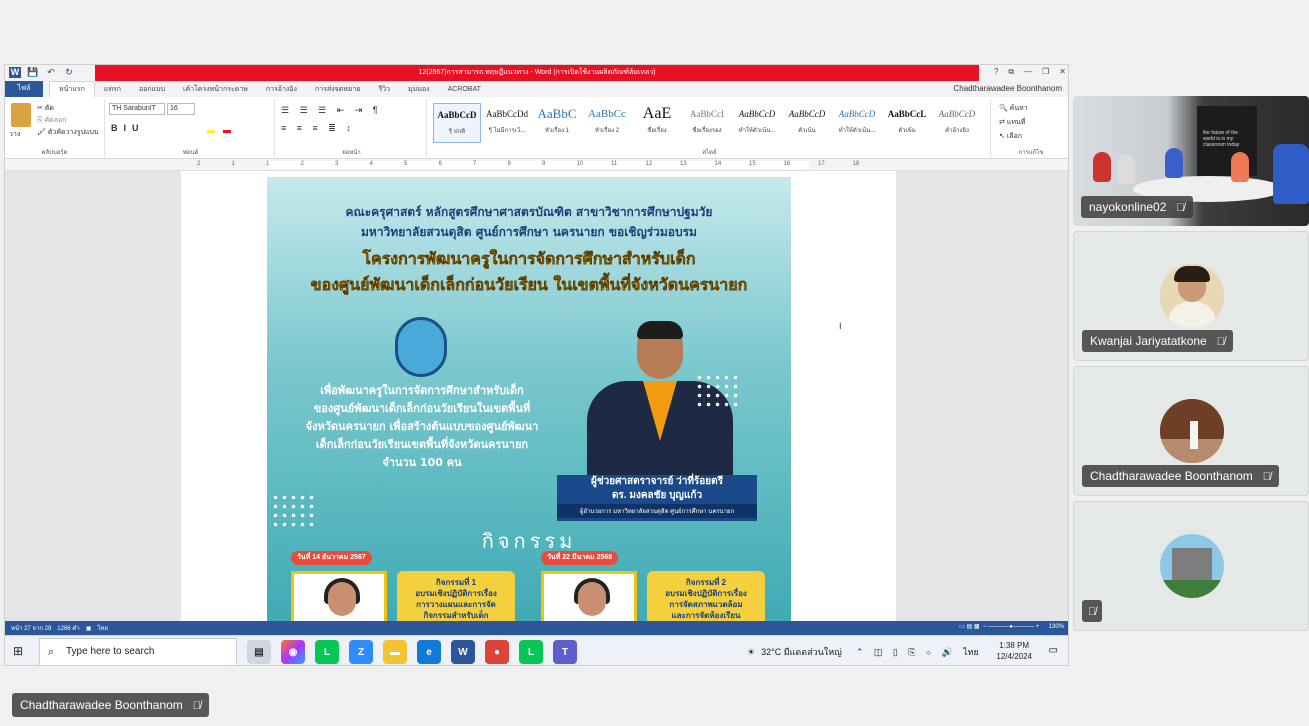 This screenshot has width=1309, height=726. What do you see at coordinates (89, 628) in the screenshot?
I see `proofing-icon: ▣` at bounding box center [89, 628].